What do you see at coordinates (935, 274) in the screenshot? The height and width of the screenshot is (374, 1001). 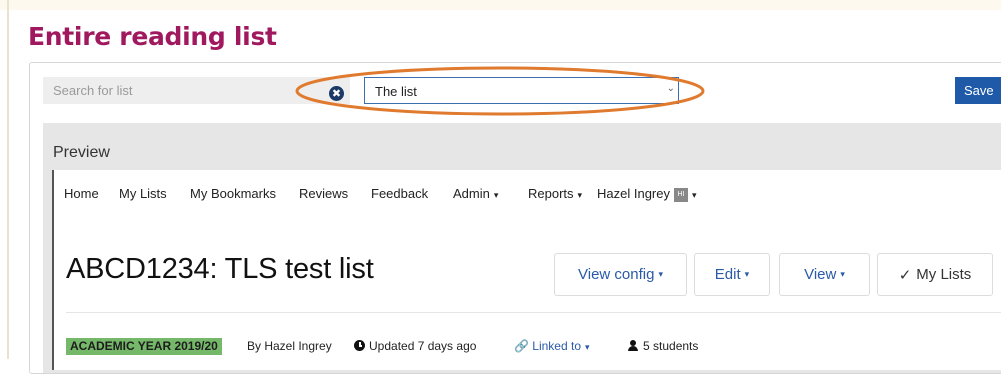 I see `my-lists-button: ✓ My Lists` at bounding box center [935, 274].